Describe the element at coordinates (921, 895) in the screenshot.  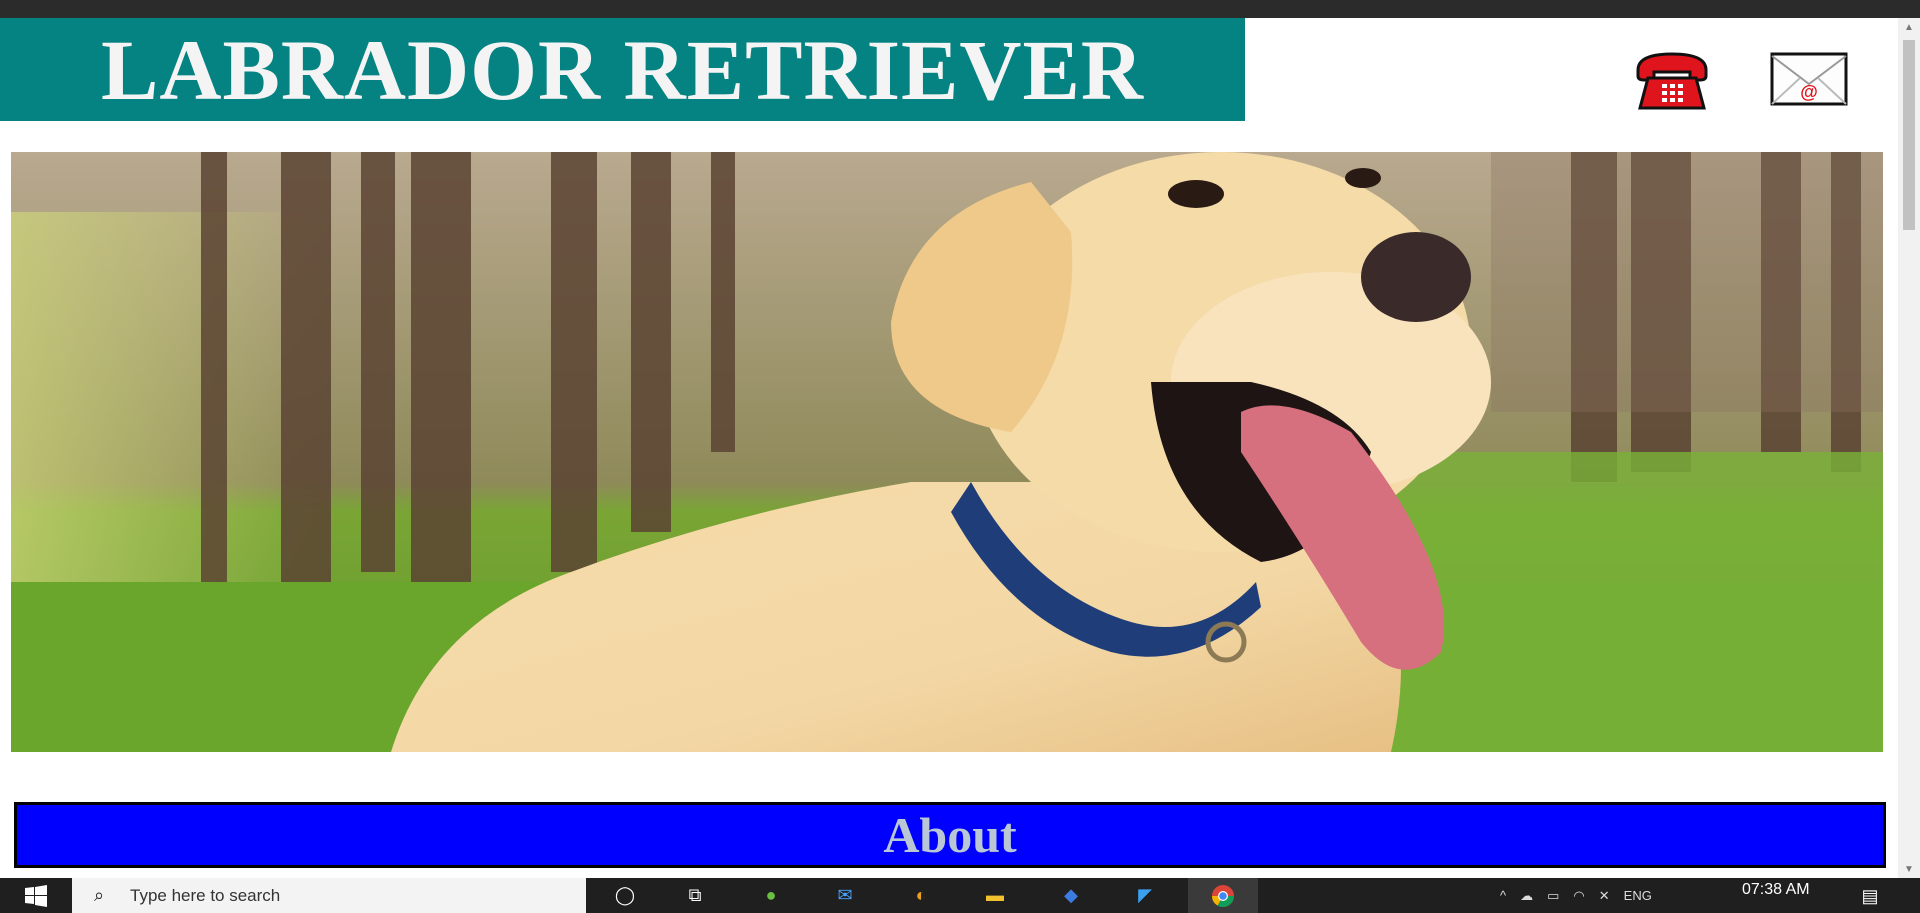
I see `eclipse-icon: ◐` at that location.